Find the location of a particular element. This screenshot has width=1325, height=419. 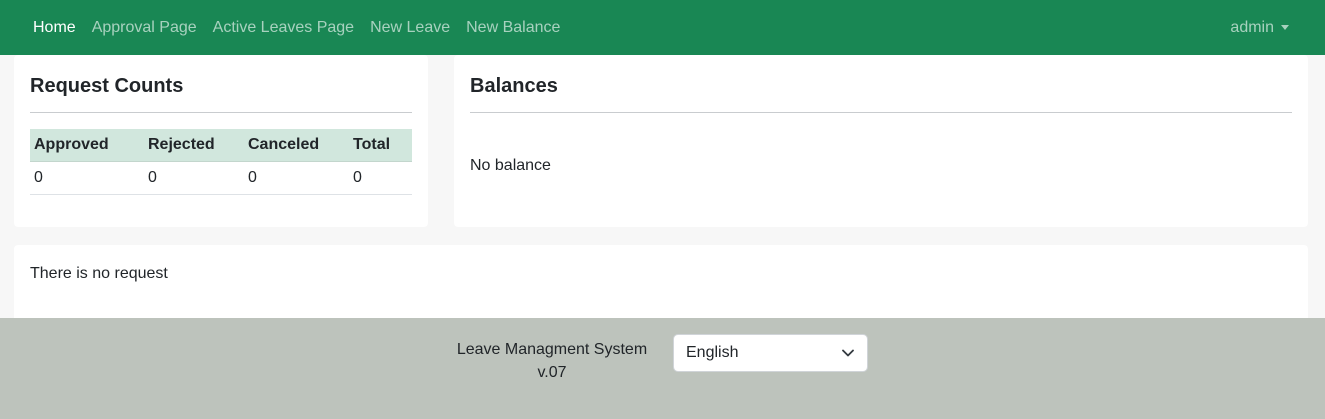

app-version: v.07 is located at coordinates (552, 372).